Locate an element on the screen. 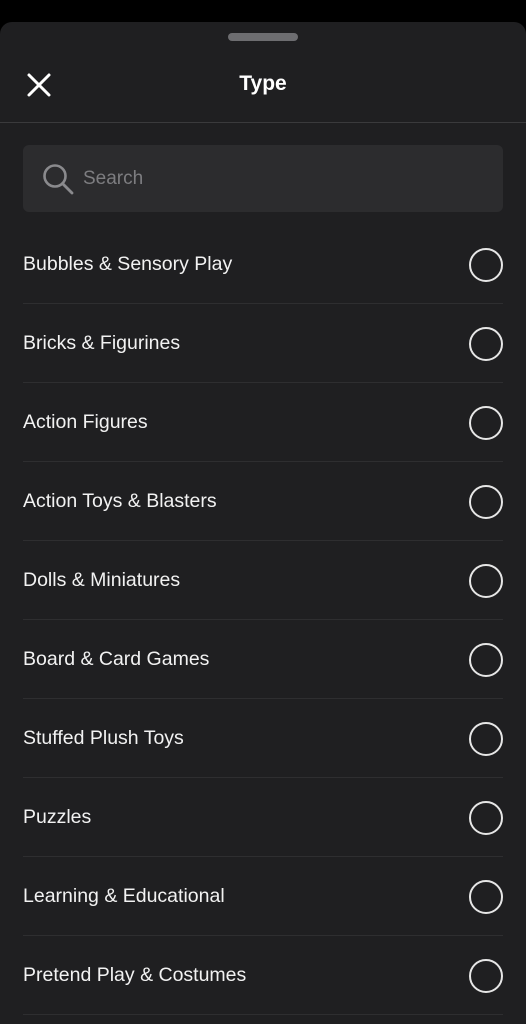  option-label: Learning & Educational is located at coordinates (124, 896).